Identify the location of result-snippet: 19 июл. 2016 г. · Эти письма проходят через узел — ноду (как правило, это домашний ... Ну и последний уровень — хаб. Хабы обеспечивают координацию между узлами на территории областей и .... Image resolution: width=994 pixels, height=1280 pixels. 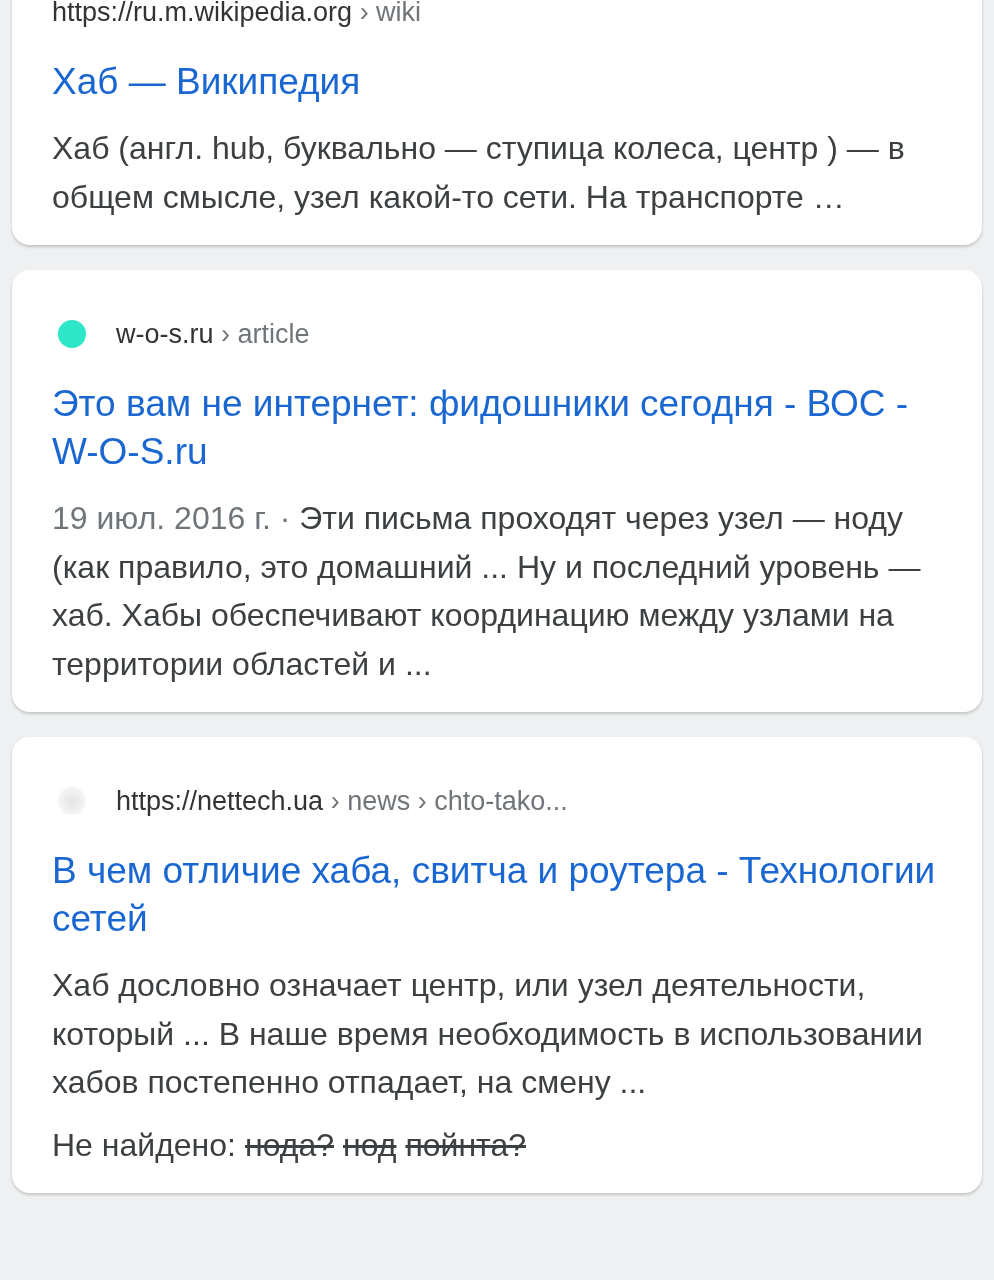
(487, 591).